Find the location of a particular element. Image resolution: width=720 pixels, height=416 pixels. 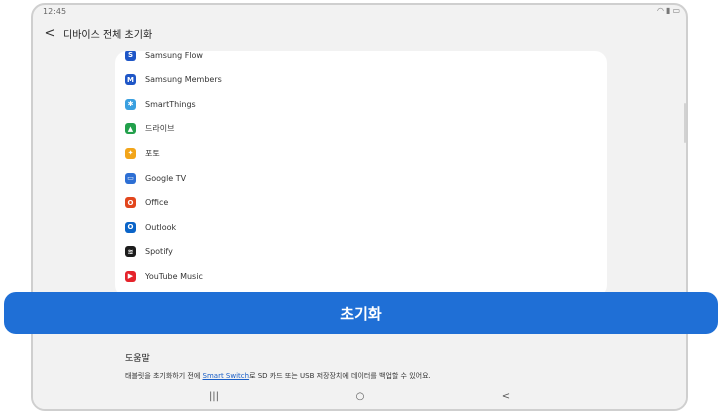

back-button: < is located at coordinates (50, 33).